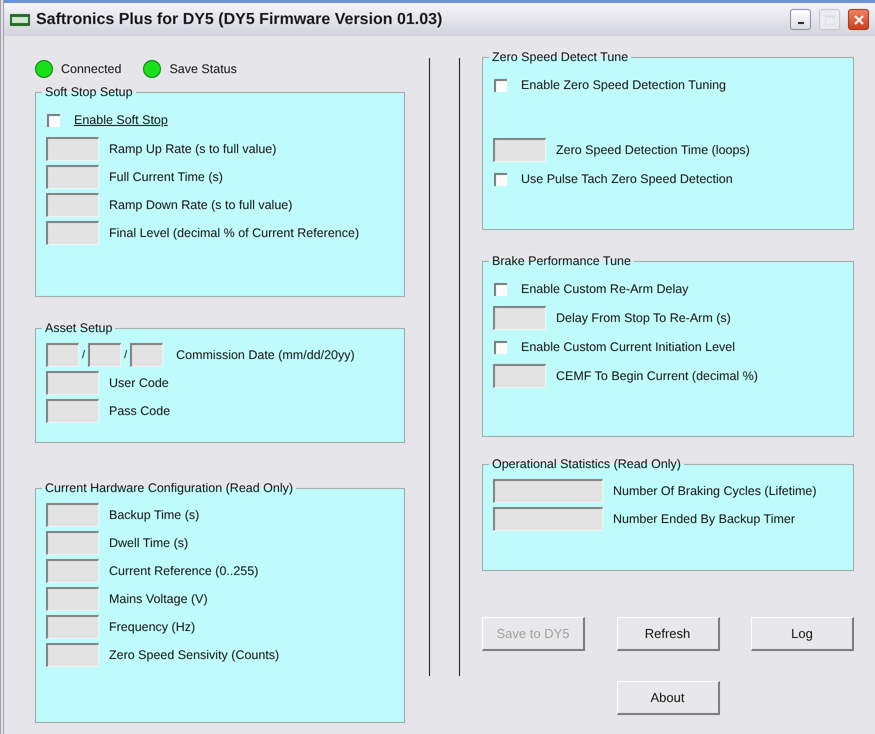 Image resolution: width=875 pixels, height=734 pixels. Describe the element at coordinates (643, 318) in the screenshot. I see `field-label: Delay From Stop To Re-Arm (s)` at that location.